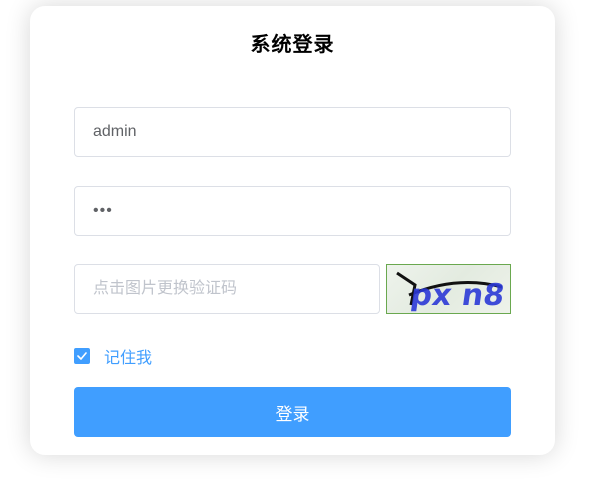 This screenshot has height=484, width=611. Describe the element at coordinates (292, 211) in the screenshot. I see `password-input` at that location.